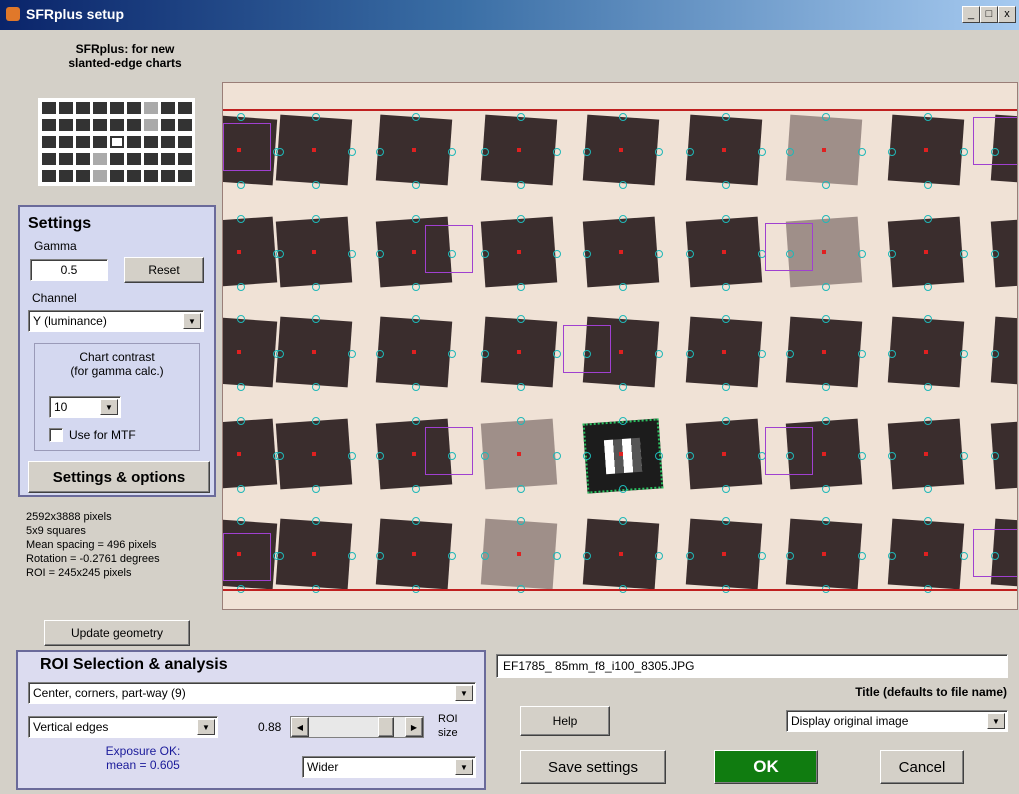 The height and width of the screenshot is (794, 1019). Describe the element at coordinates (386, 727) in the screenshot. I see `slider-thumb` at that location.